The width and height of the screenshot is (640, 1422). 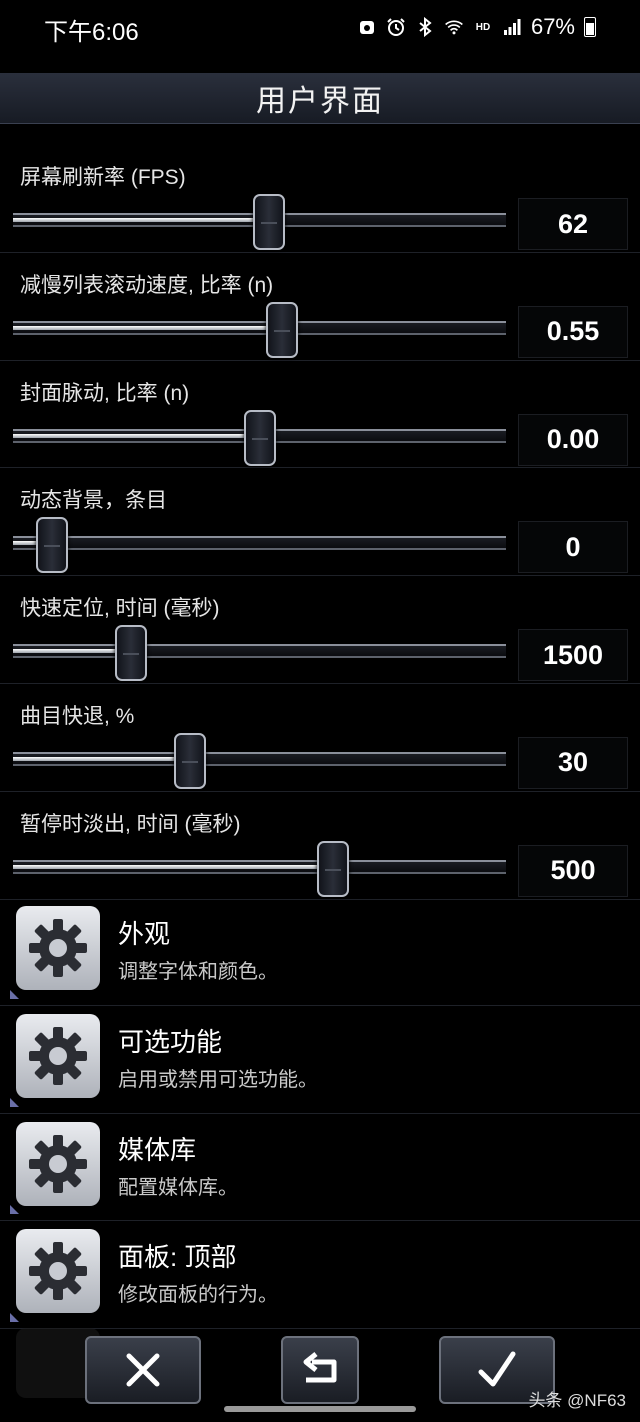 What do you see at coordinates (320, 1060) in the screenshot?
I see `menu-item-optional-features: 可选功能 启用或禁用可选功能。` at bounding box center [320, 1060].